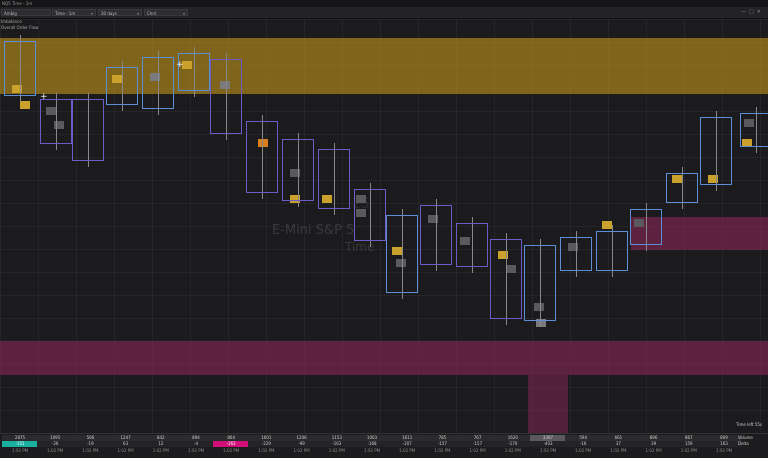 The width and height of the screenshot is (768, 458). I want to click on demand-zone-bottom, so click(548, 404).